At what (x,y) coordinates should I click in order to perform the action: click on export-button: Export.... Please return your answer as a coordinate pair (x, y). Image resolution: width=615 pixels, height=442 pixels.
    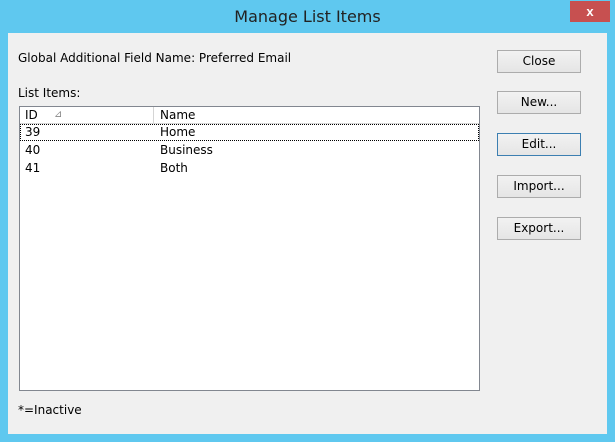
    Looking at the image, I should click on (539, 228).